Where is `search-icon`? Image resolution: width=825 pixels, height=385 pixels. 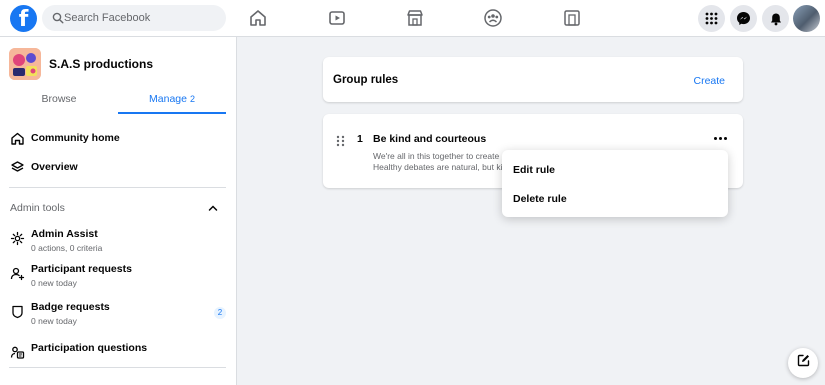
search-icon is located at coordinates (58, 20).